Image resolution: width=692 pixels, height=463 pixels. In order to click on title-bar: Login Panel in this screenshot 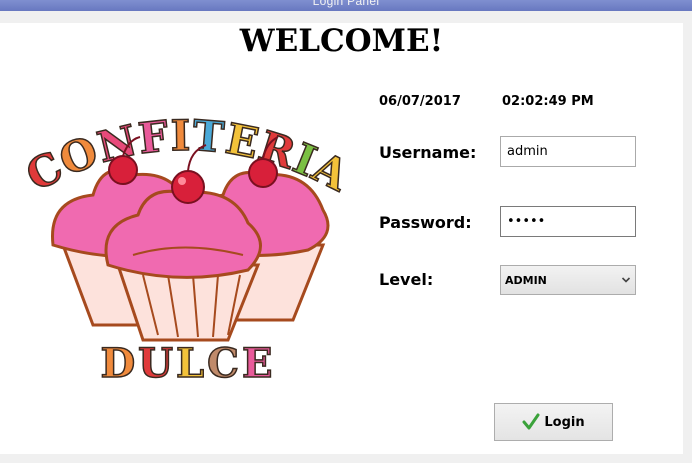, I will do `click(346, 5)`.